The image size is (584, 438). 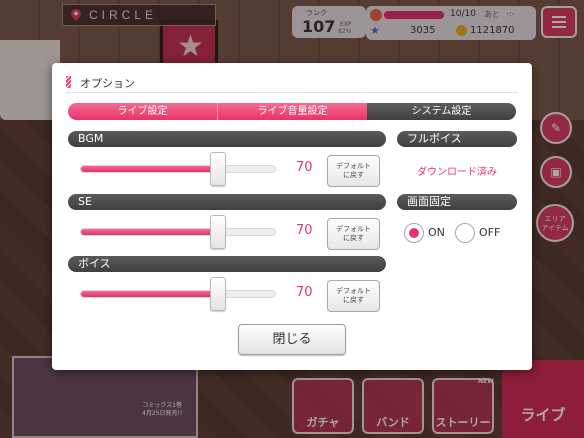 I want to click on voice-slider, so click(x=178, y=294).